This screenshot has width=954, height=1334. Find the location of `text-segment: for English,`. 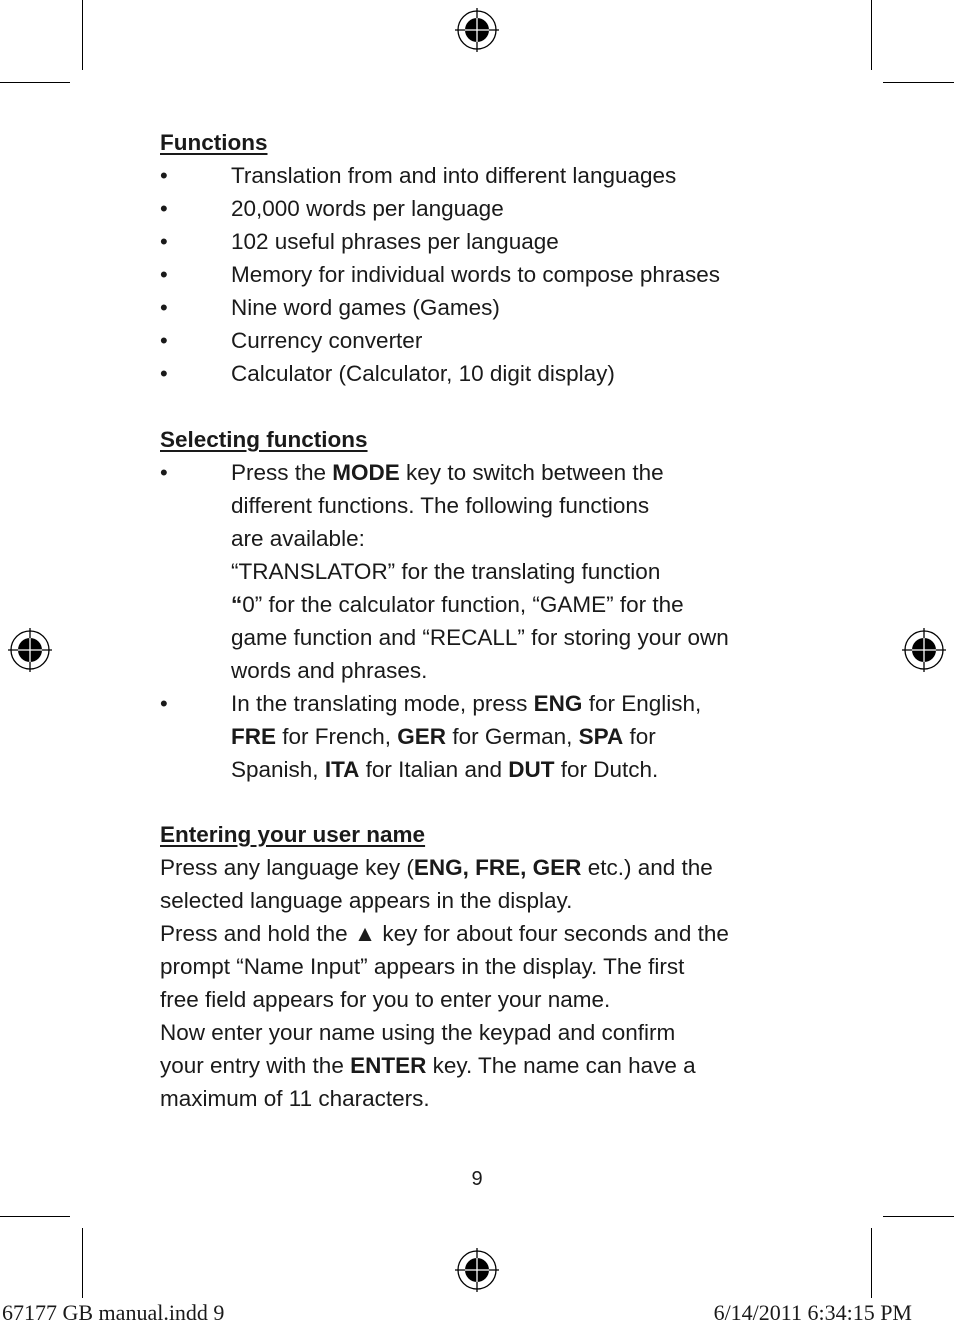

text-segment: for English, is located at coordinates (642, 703).